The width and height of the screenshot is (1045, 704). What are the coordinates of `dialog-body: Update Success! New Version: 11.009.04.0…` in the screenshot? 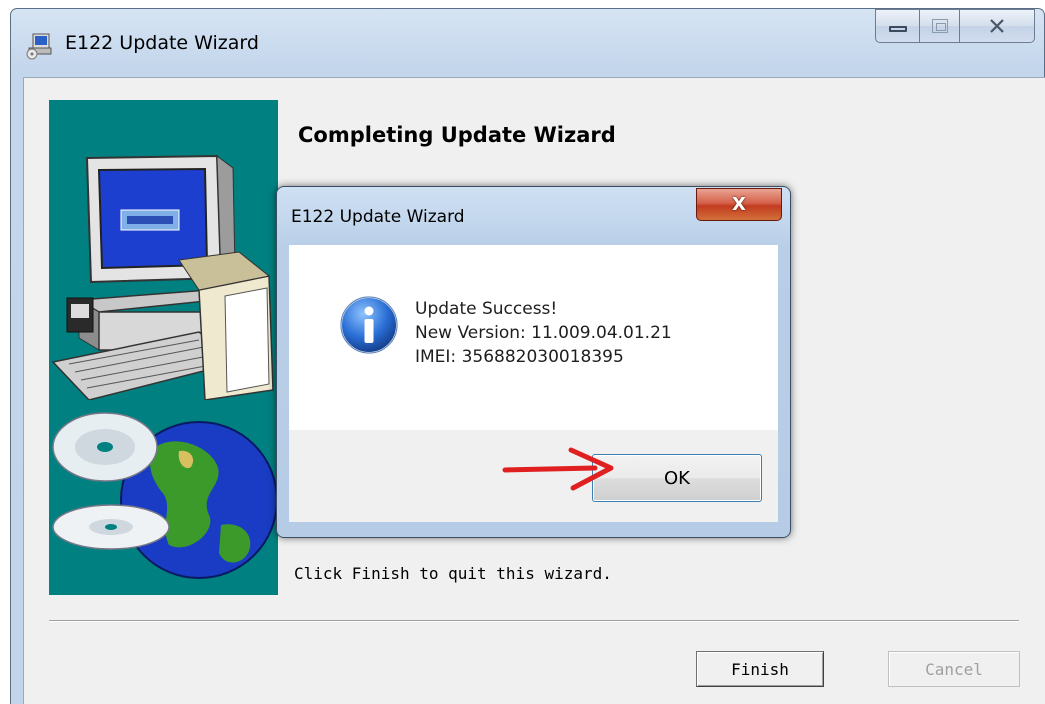 It's located at (533, 337).